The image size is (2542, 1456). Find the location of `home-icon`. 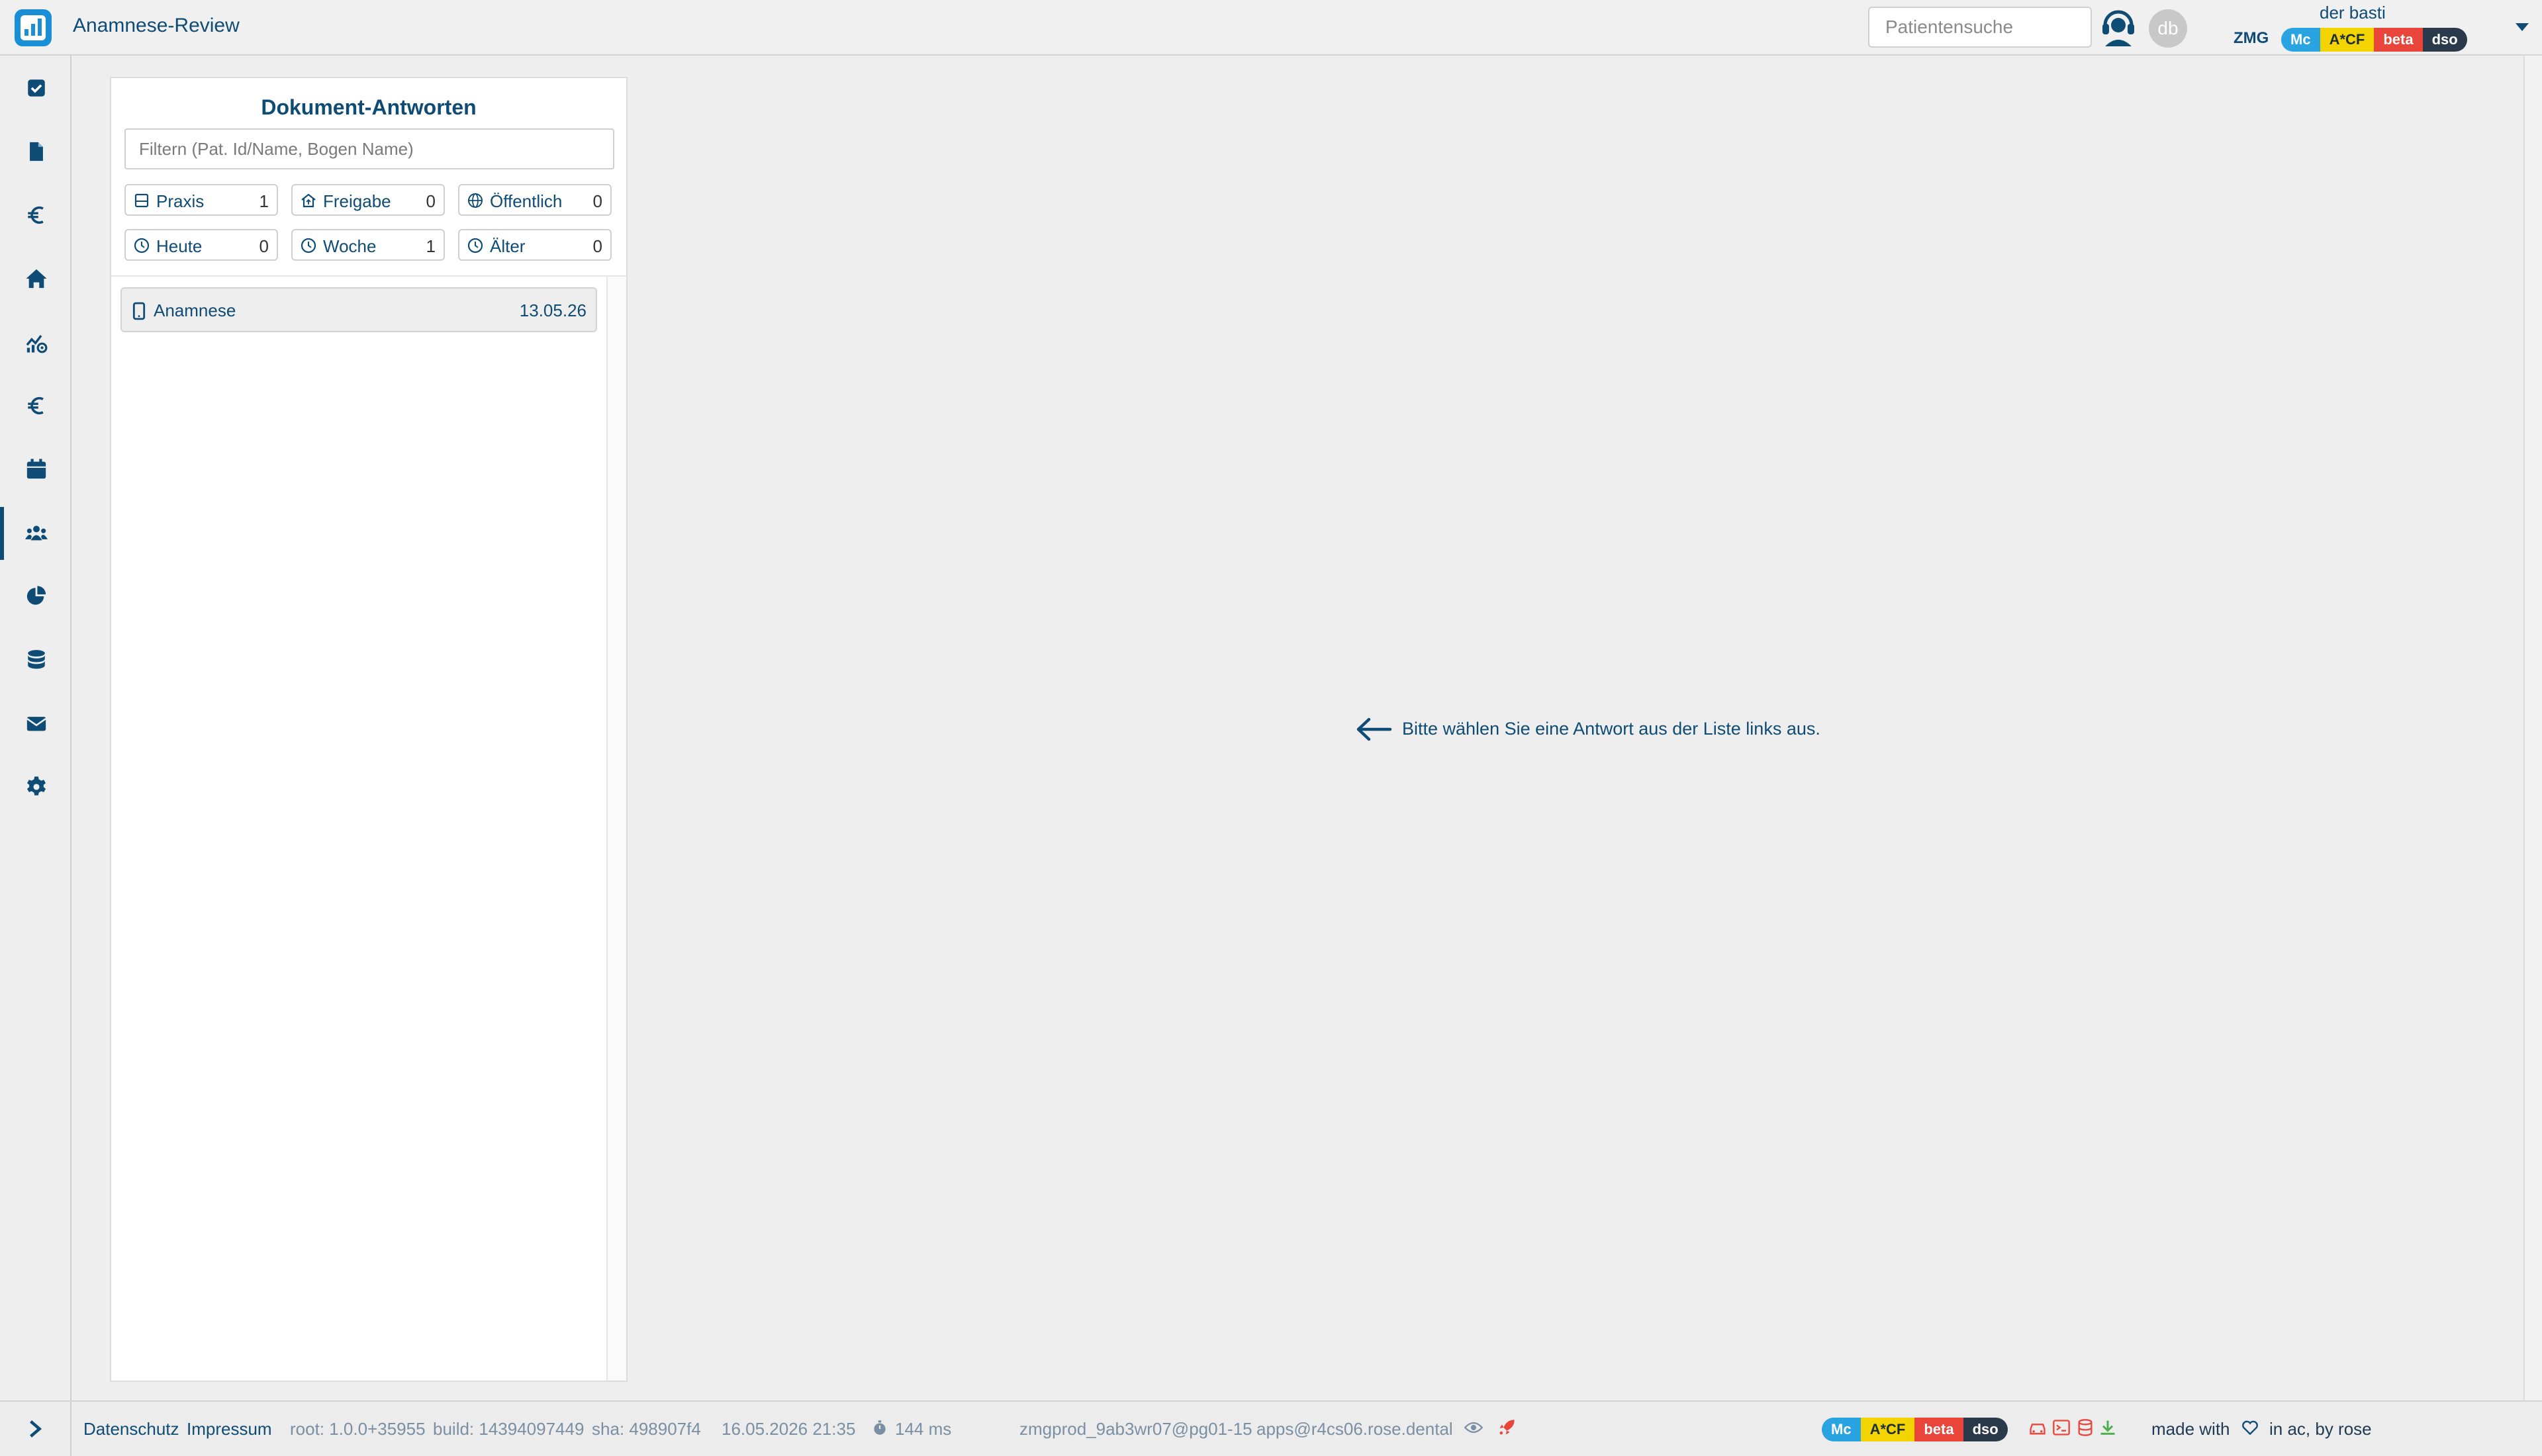

home-icon is located at coordinates (36, 279).